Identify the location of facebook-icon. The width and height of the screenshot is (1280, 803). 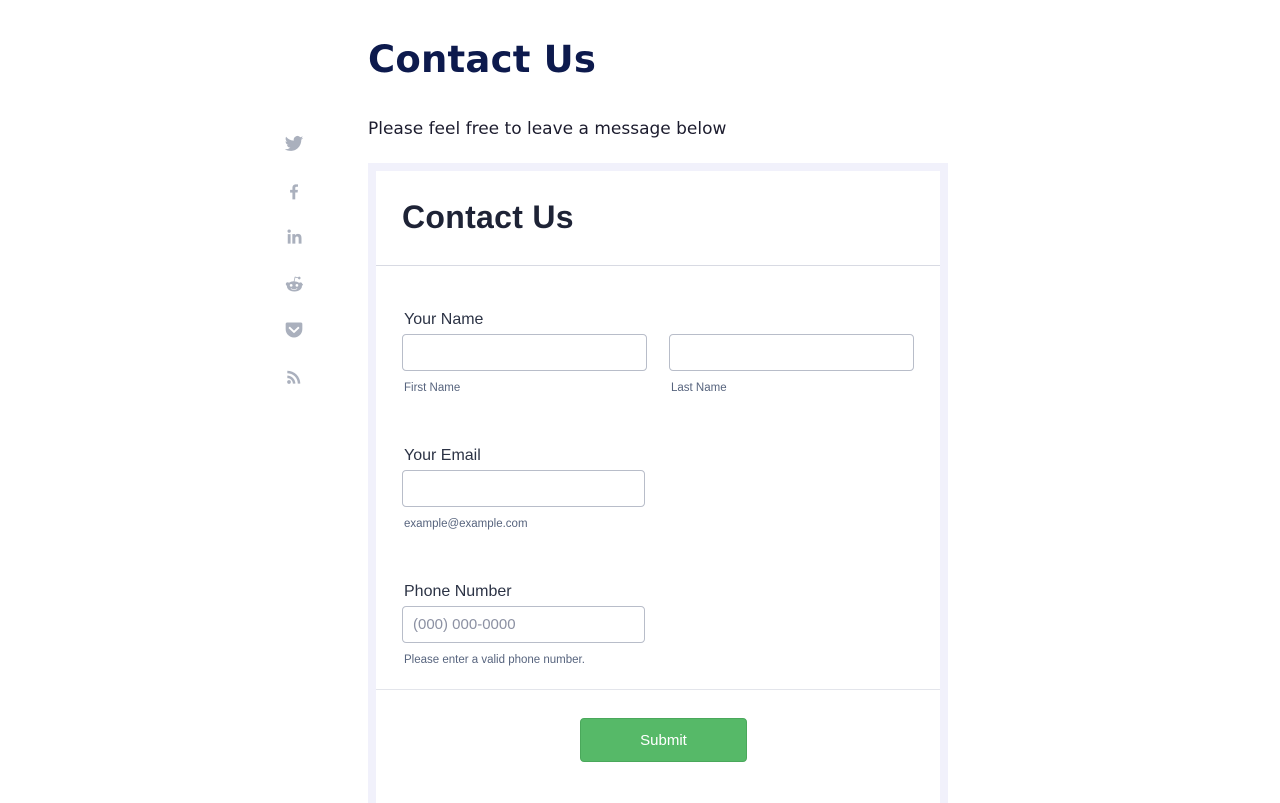
(294, 191).